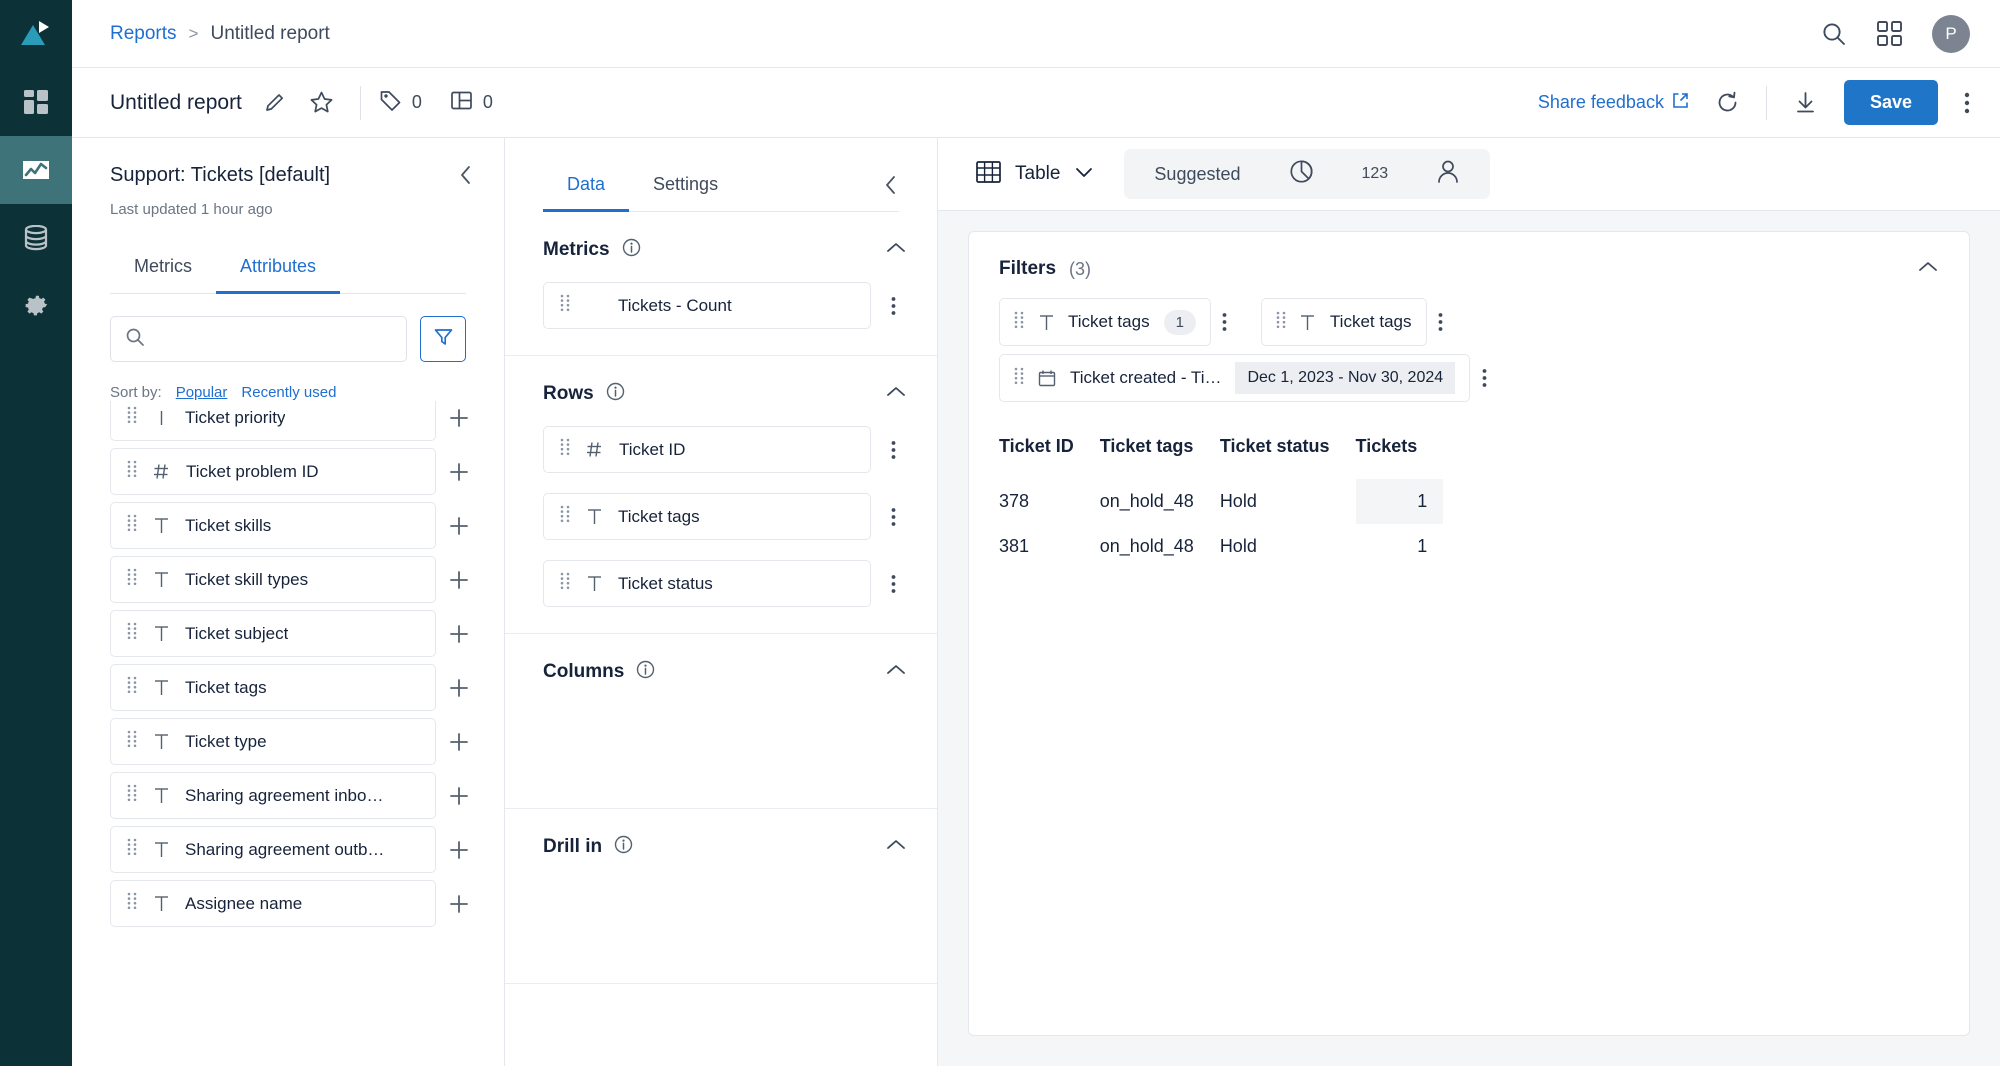 The width and height of the screenshot is (2000, 1066). I want to click on attribute-row: Assignee name, so click(292, 903).